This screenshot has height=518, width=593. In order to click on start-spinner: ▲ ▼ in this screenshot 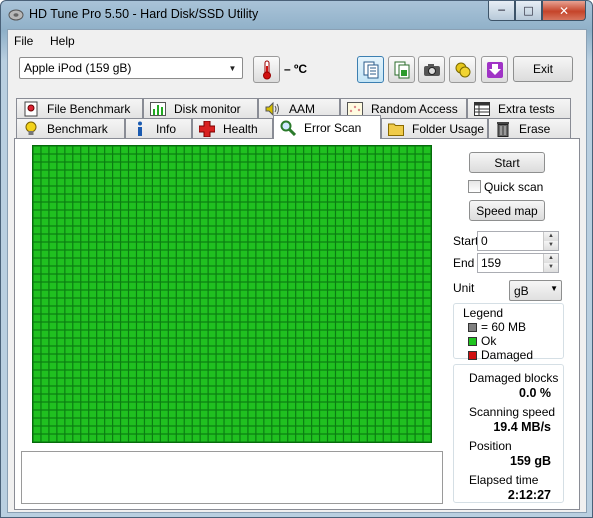, I will do `click(550, 241)`.